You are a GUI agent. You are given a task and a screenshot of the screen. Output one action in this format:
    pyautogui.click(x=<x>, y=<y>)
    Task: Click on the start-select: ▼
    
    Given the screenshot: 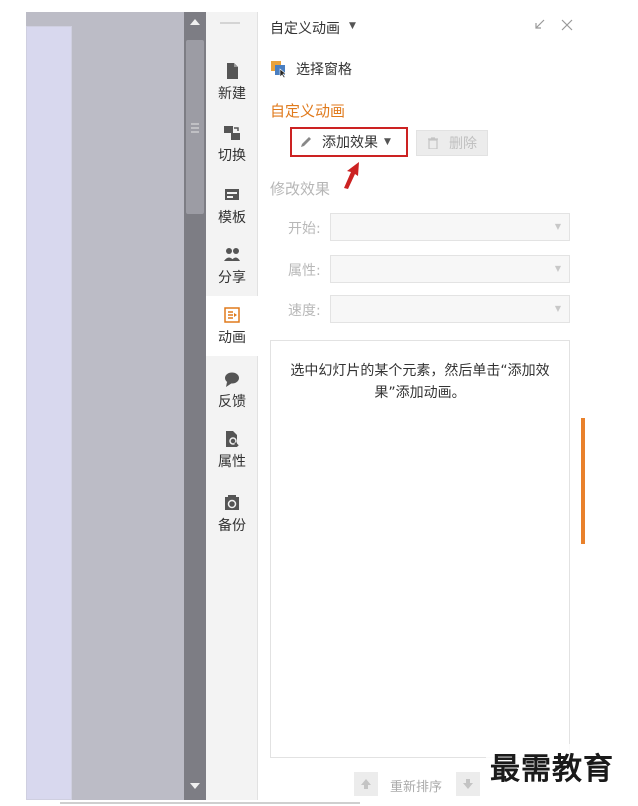 What is the action you would take?
    pyautogui.click(x=450, y=227)
    